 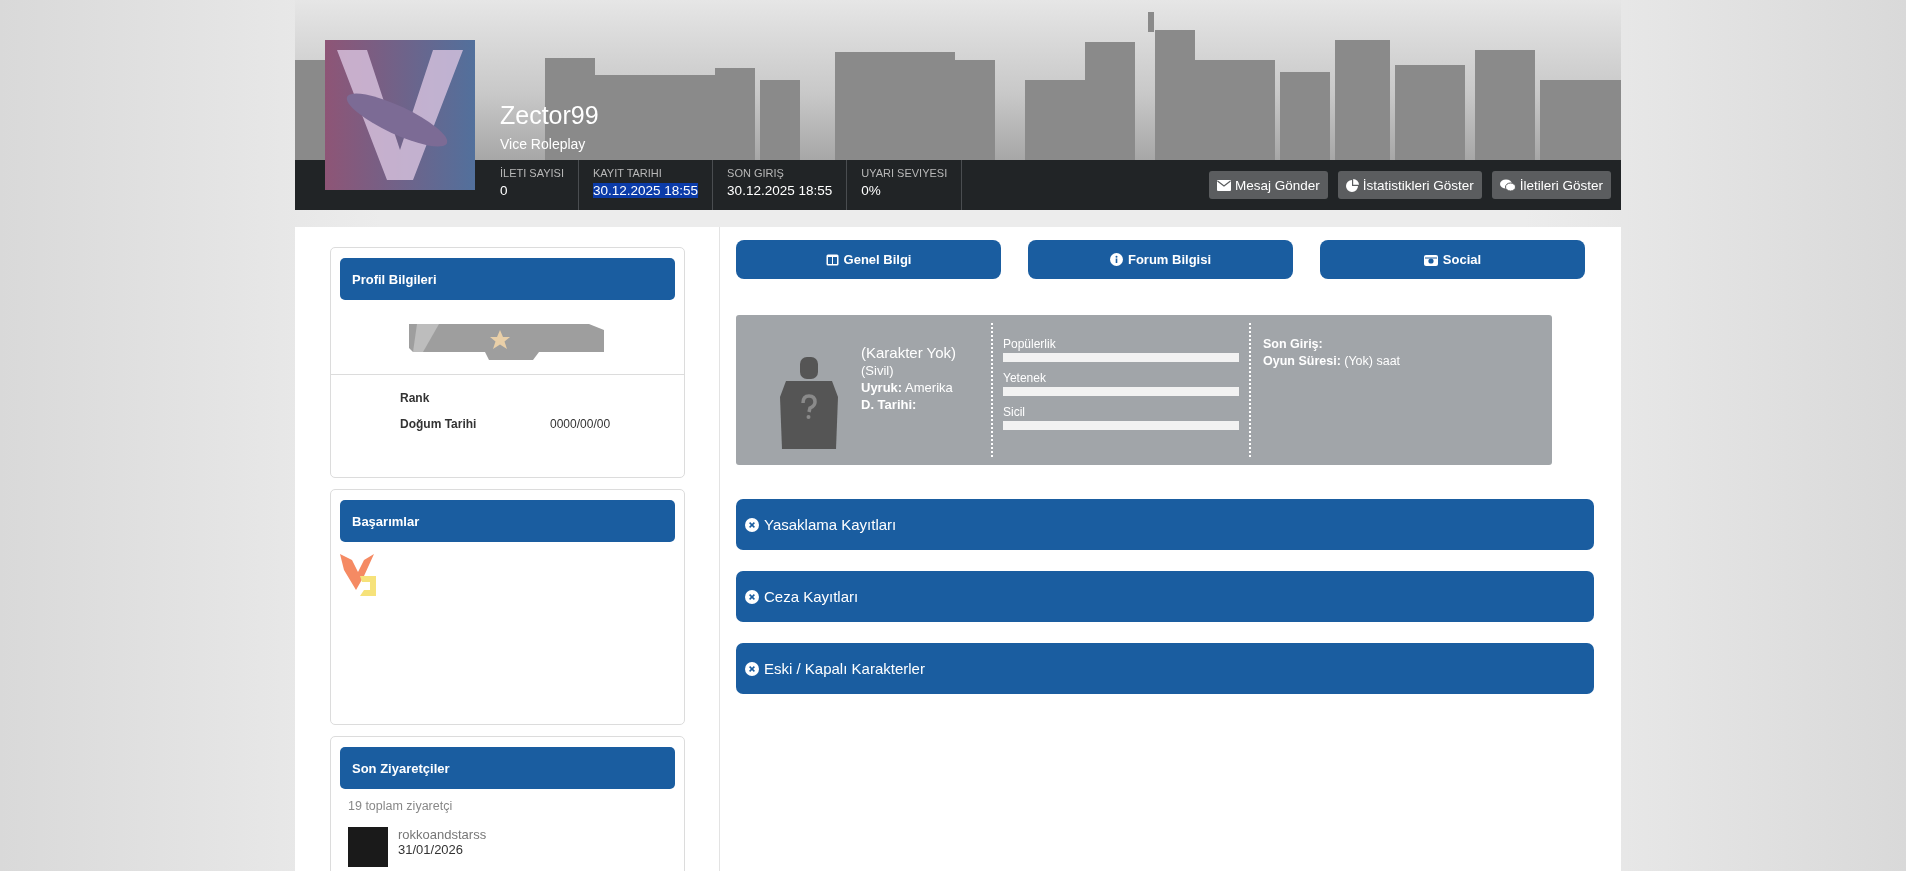 I want to click on stat-value: 0, so click(x=504, y=190).